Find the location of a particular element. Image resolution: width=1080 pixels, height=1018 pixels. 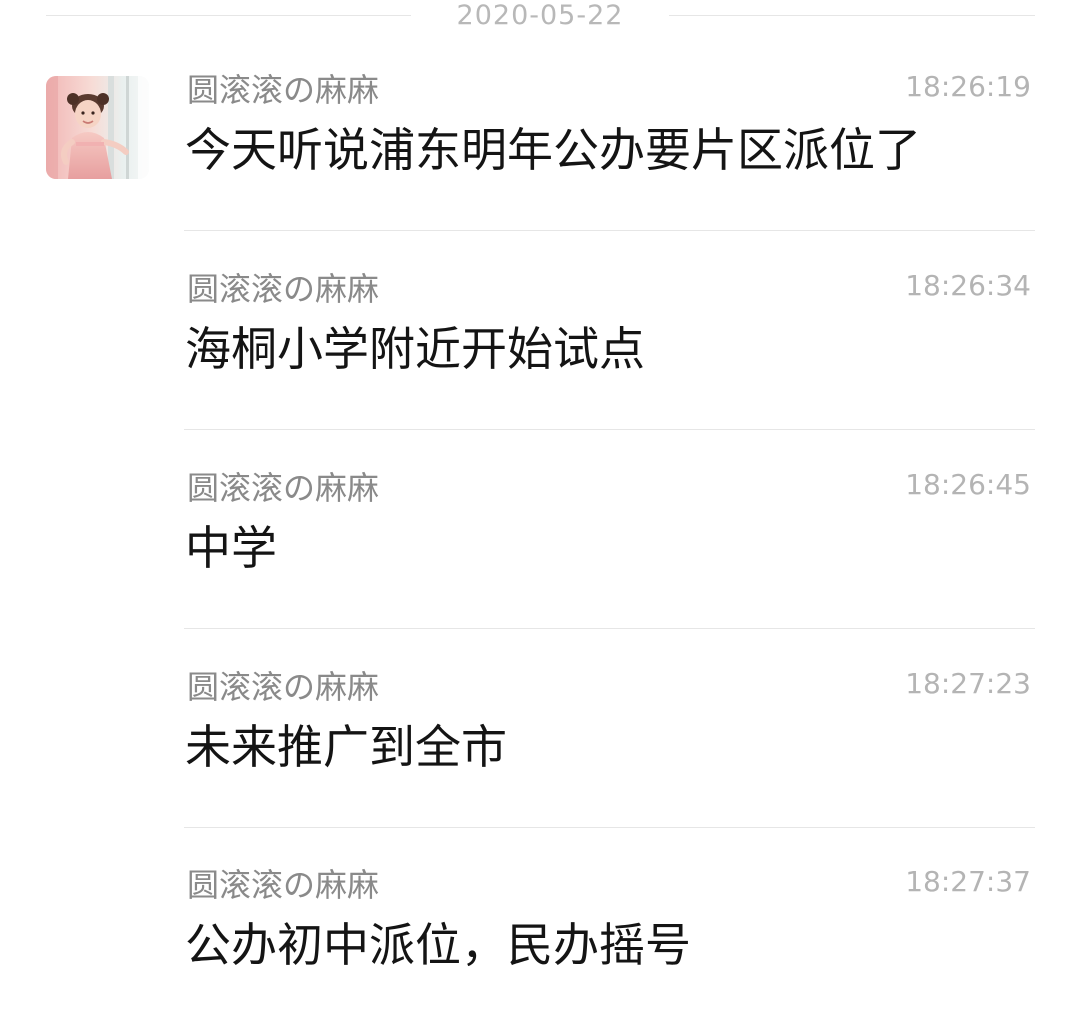

message-time: 18:27:37 is located at coordinates (968, 881).